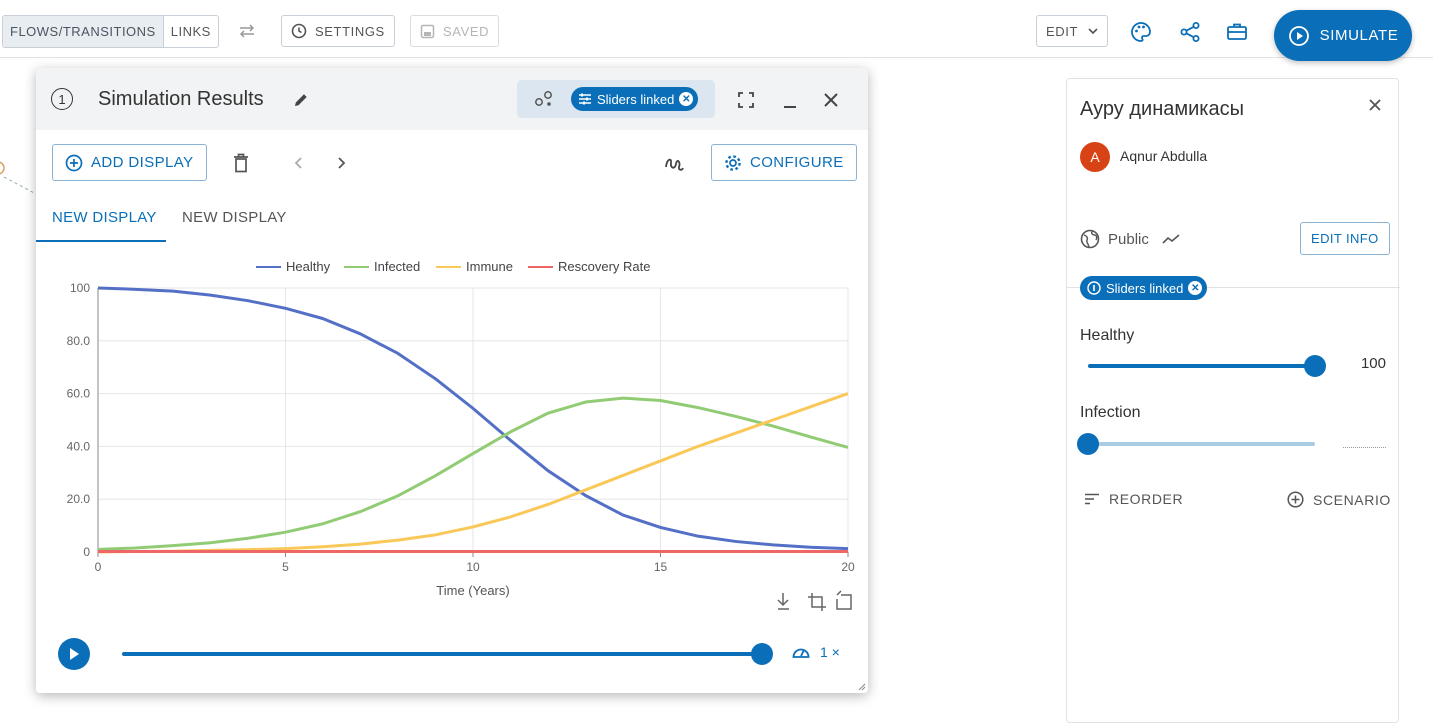  What do you see at coordinates (790, 100) in the screenshot?
I see `minimize-icon` at bounding box center [790, 100].